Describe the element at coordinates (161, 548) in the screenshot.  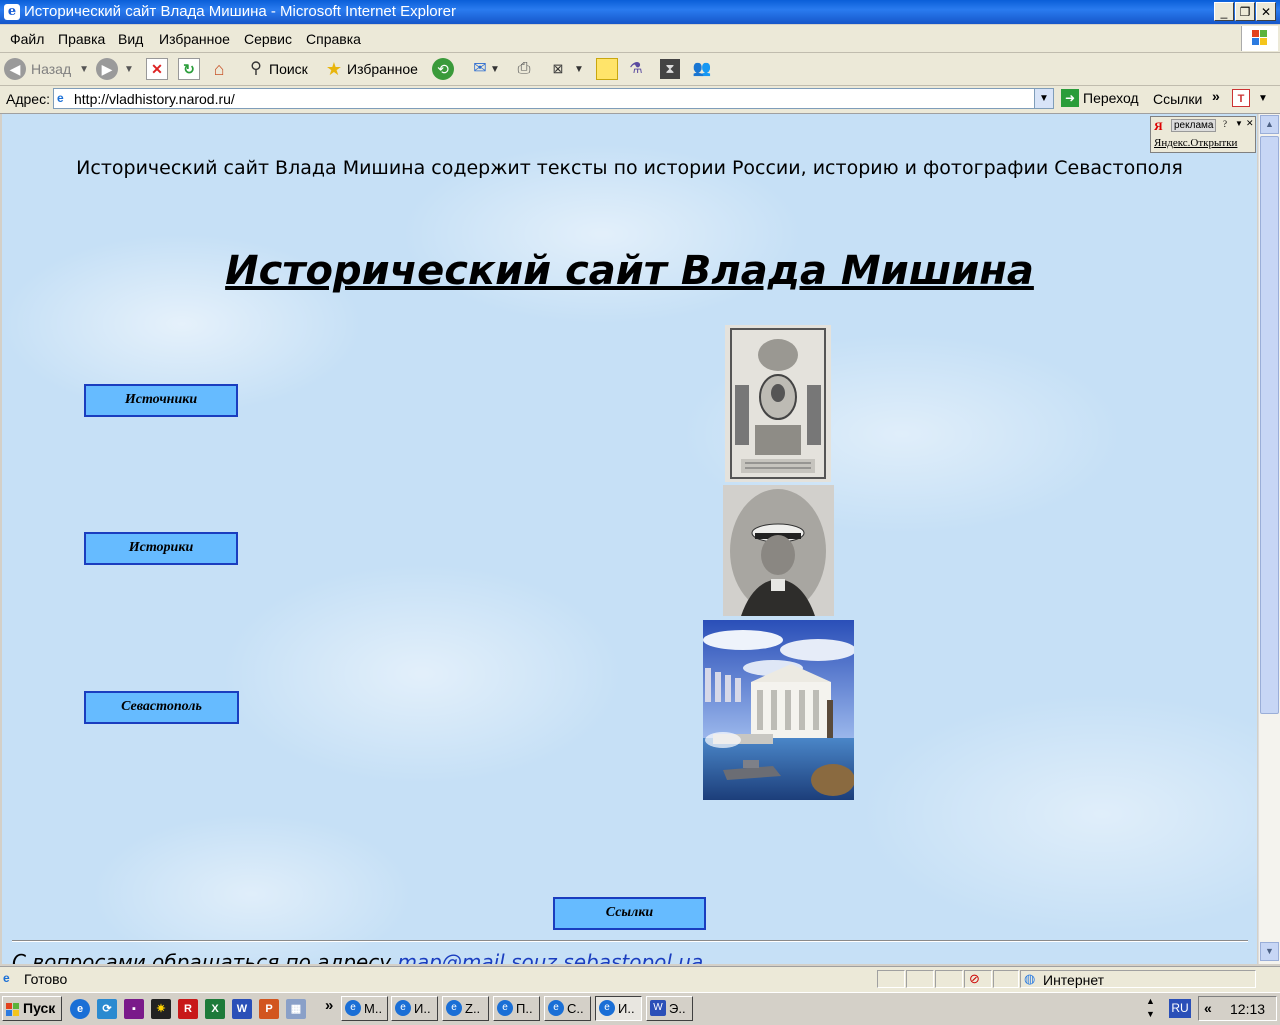
I see `nav-historians-button: Историки` at that location.